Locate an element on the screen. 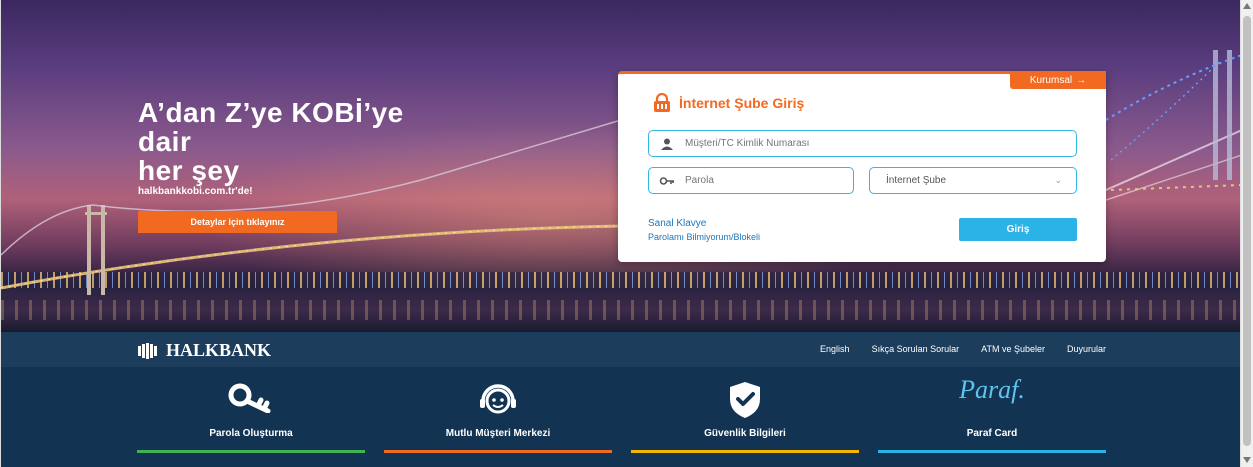 The image size is (1253, 467). user-icon is located at coordinates (667, 144).